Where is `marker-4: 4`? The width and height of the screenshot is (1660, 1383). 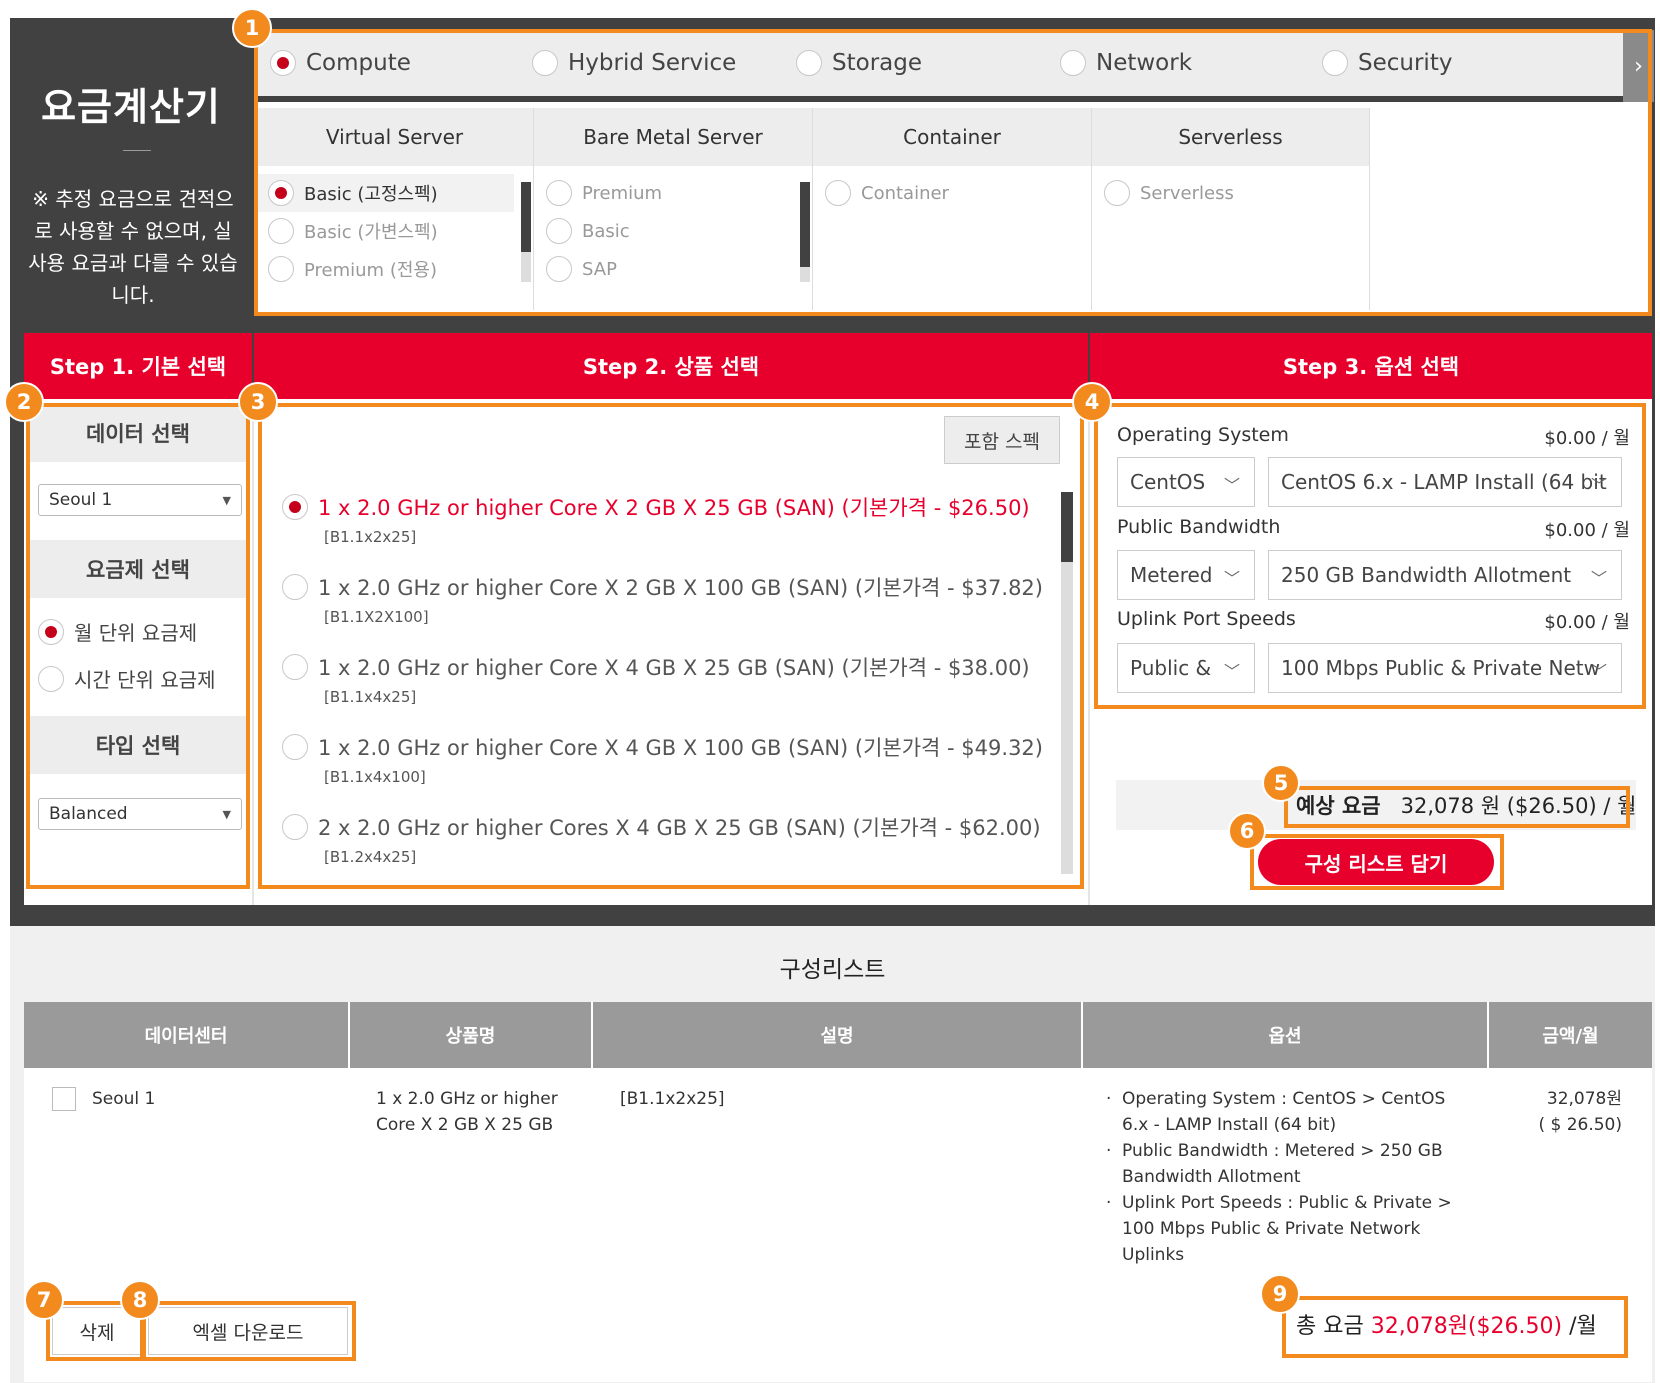 marker-4: 4 is located at coordinates (1092, 402).